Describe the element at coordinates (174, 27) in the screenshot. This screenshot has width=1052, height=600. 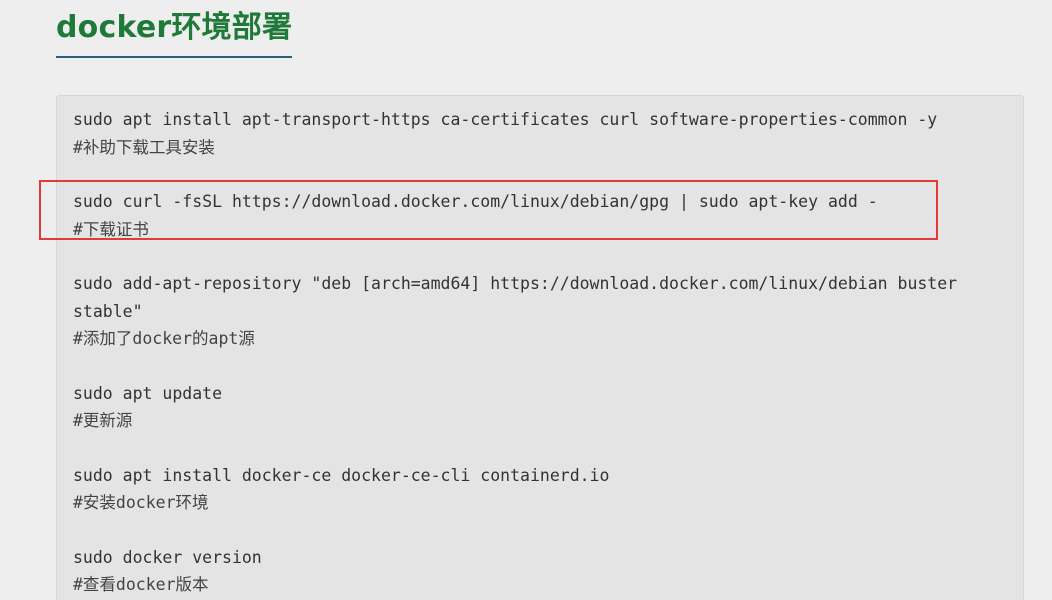
I see `page-title: docker环境部署` at that location.